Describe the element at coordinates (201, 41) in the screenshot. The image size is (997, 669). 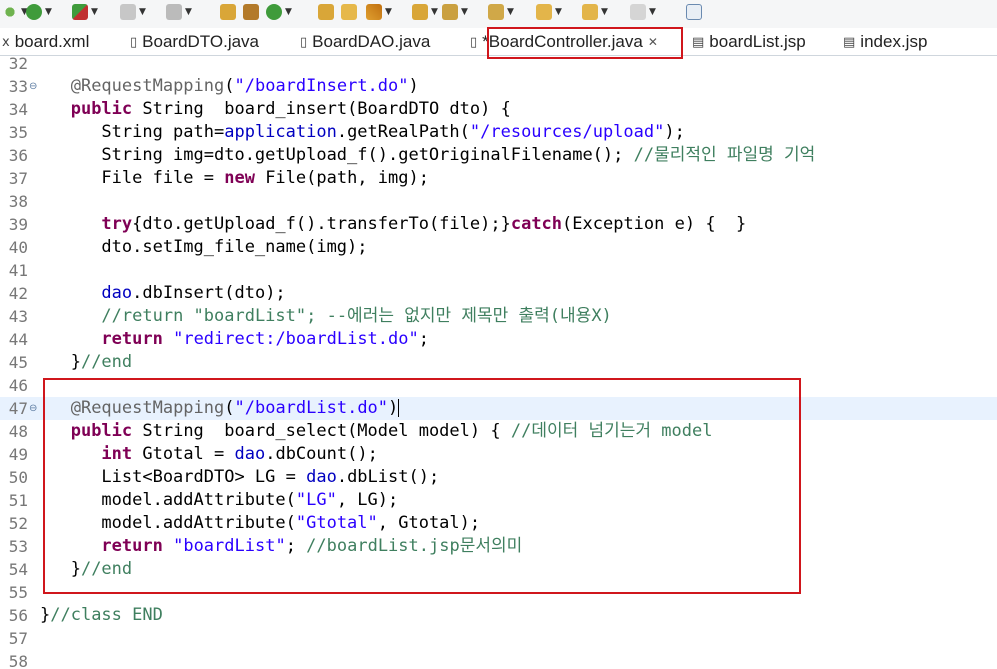
I see `tab-label: BoardDTO.java` at that location.